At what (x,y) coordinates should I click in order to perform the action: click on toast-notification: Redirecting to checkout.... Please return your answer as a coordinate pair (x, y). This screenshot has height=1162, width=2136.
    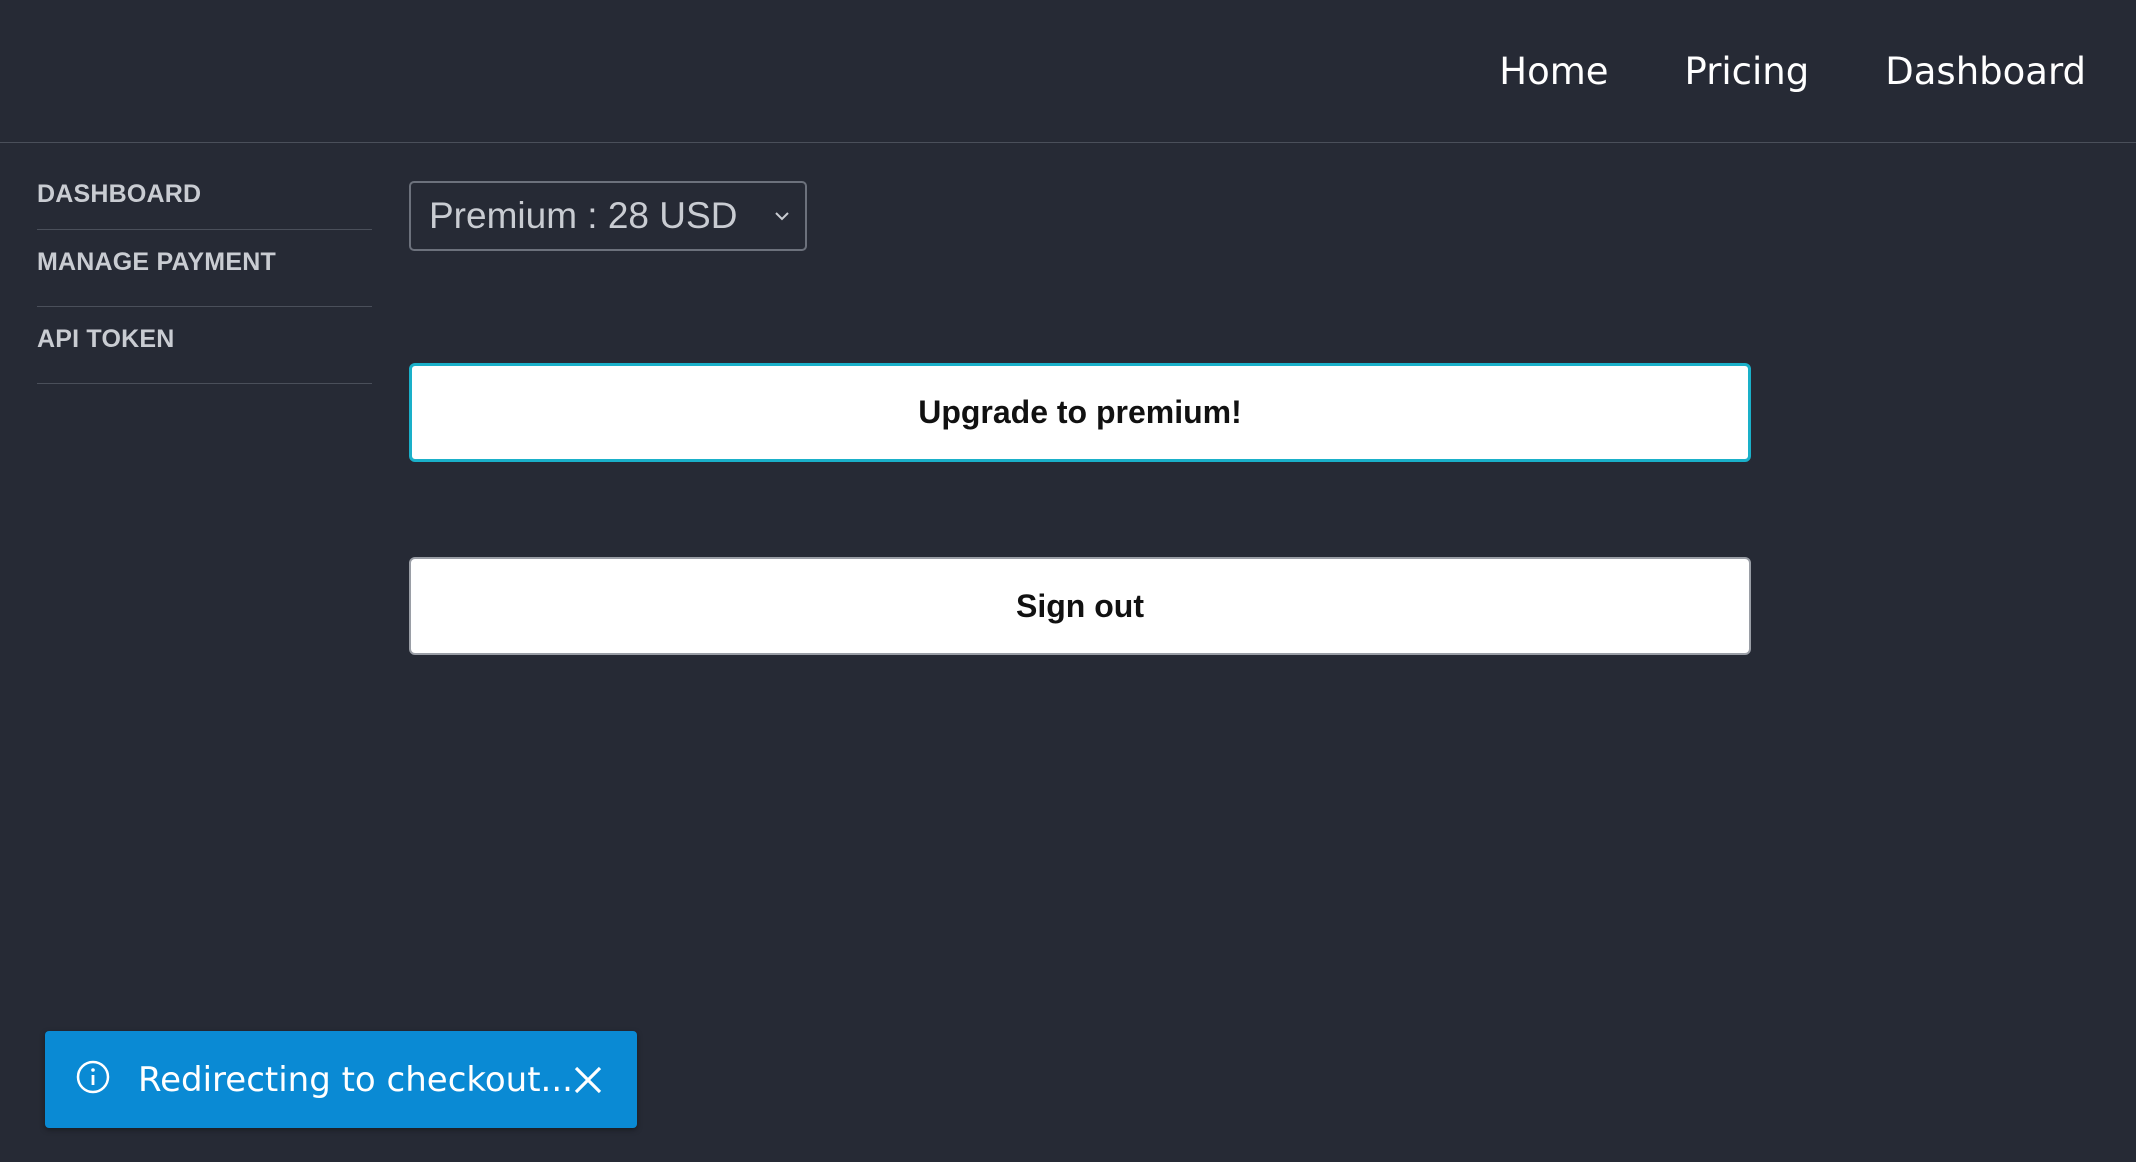
    Looking at the image, I should click on (341, 1079).